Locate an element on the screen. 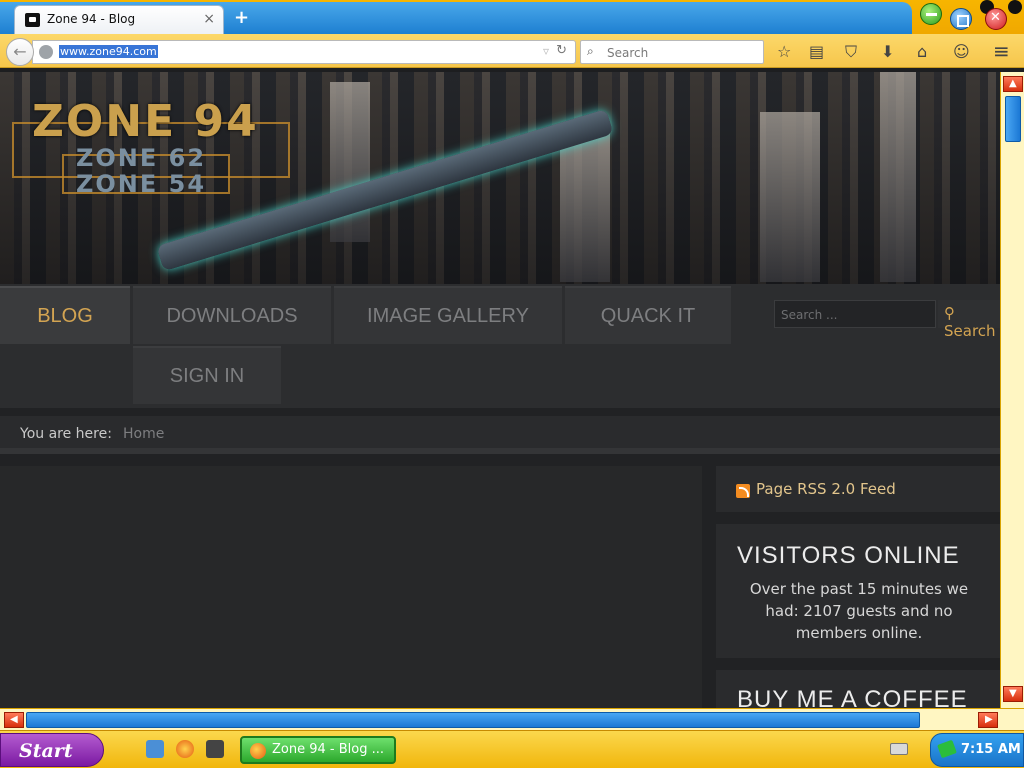 This screenshot has width=1024, height=768. menu-item-quack-it: QUACK IT is located at coordinates (648, 315).